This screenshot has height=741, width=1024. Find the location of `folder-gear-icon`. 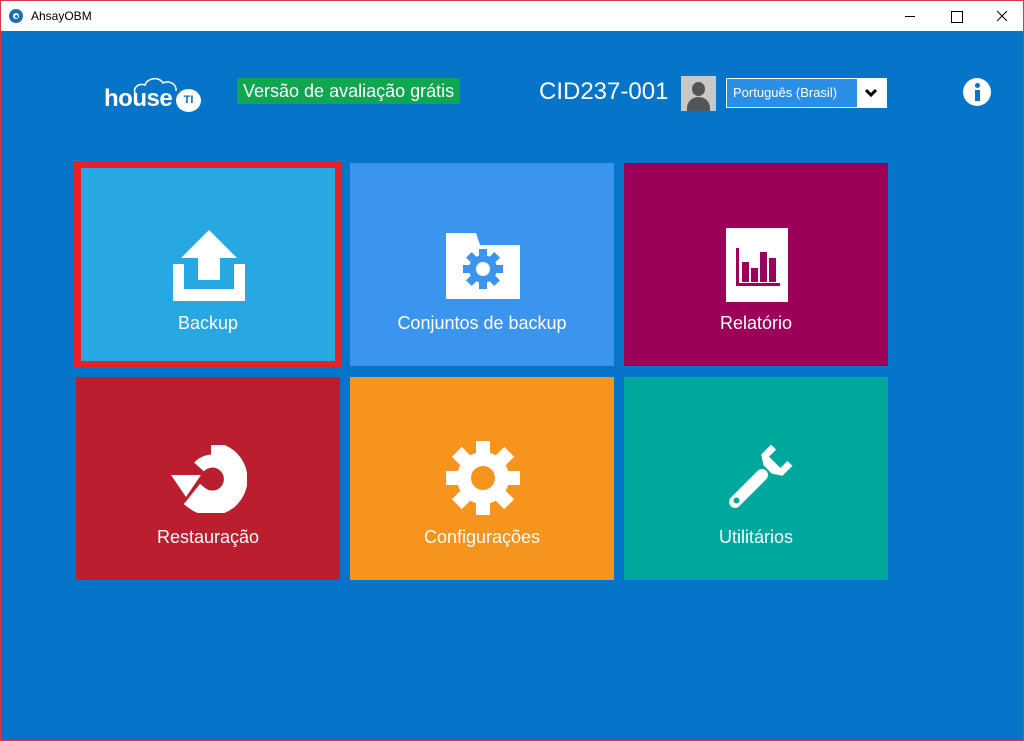

folder-gear-icon is located at coordinates (483, 266).